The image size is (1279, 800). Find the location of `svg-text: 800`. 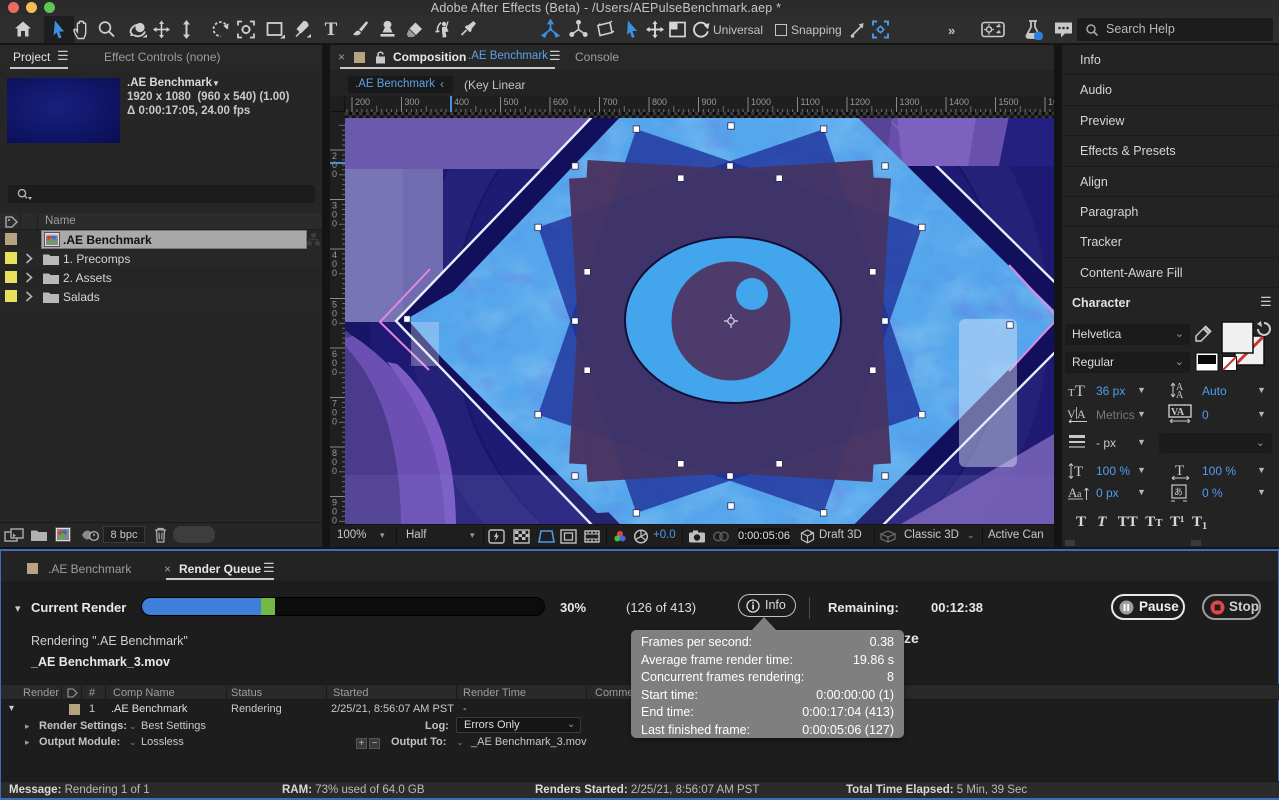

svg-text: 800 is located at coordinates (659, 102).